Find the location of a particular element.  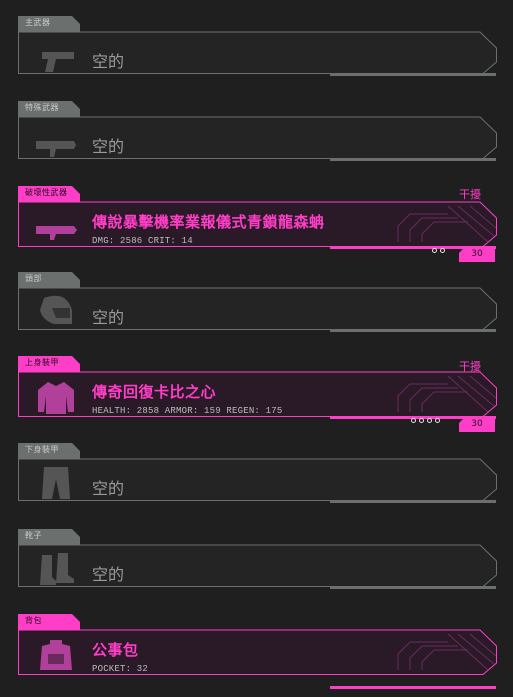

slot-lower-armor: 下身裝甲 空的 is located at coordinates (257, 481).